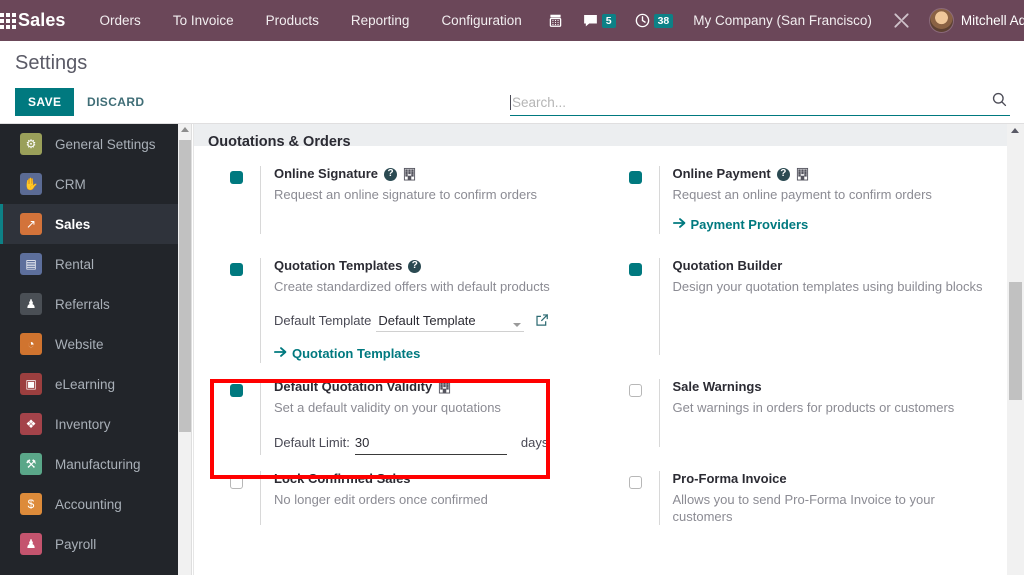 The width and height of the screenshot is (1024, 575). Describe the element at coordinates (185, 129) in the screenshot. I see `scroll-up-arrow-icon` at that location.